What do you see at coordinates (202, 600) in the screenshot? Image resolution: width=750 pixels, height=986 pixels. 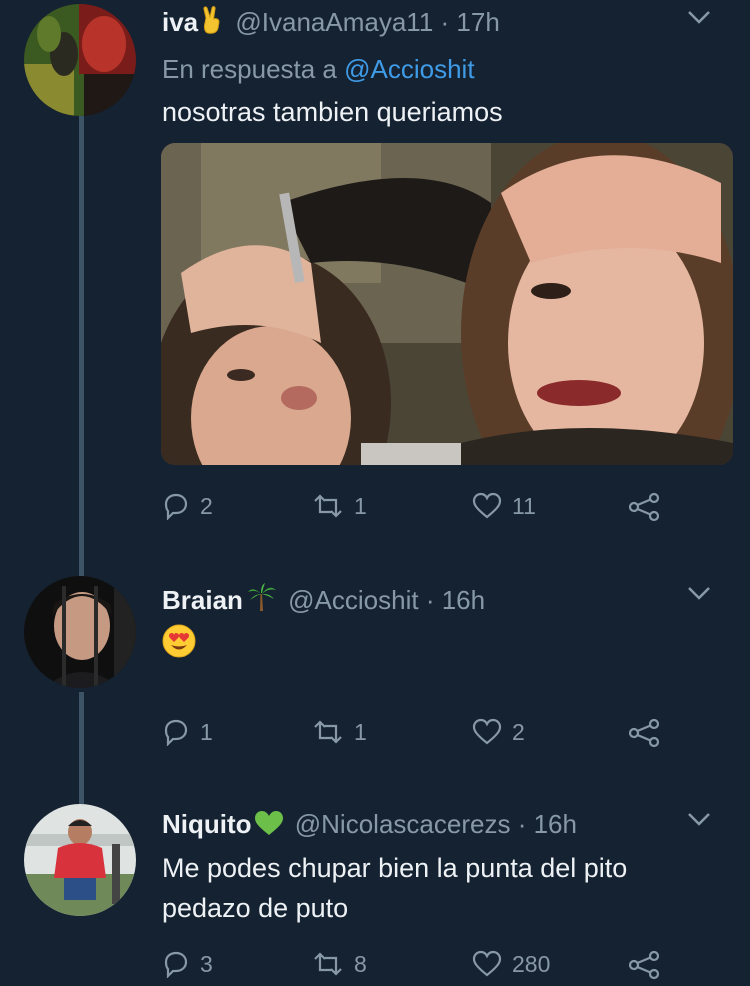 I see `display-name: Braian` at bounding box center [202, 600].